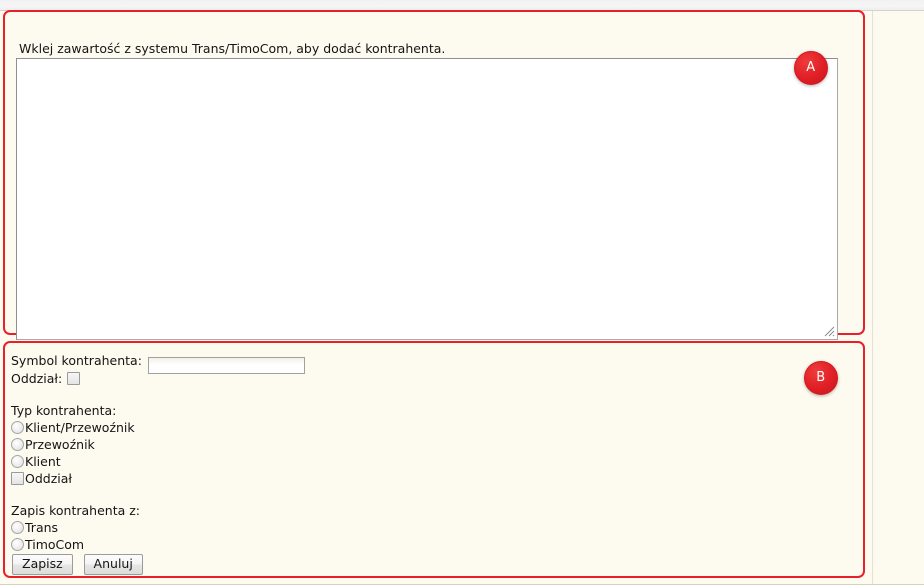 The height and width of the screenshot is (585, 924). I want to click on branch-label: Oddział:, so click(37, 378).